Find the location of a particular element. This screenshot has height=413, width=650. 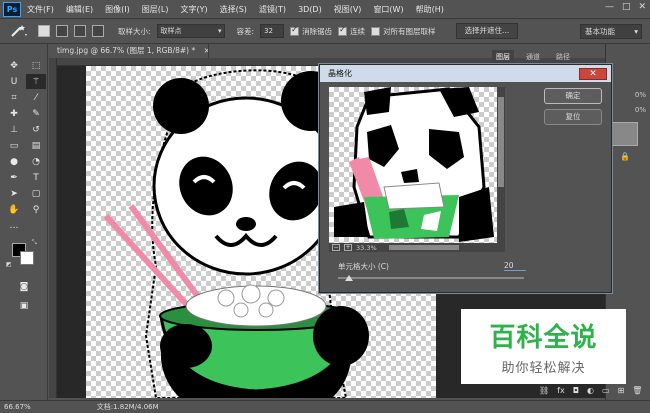

menu-3d: 3D(D) is located at coordinates (310, 9).